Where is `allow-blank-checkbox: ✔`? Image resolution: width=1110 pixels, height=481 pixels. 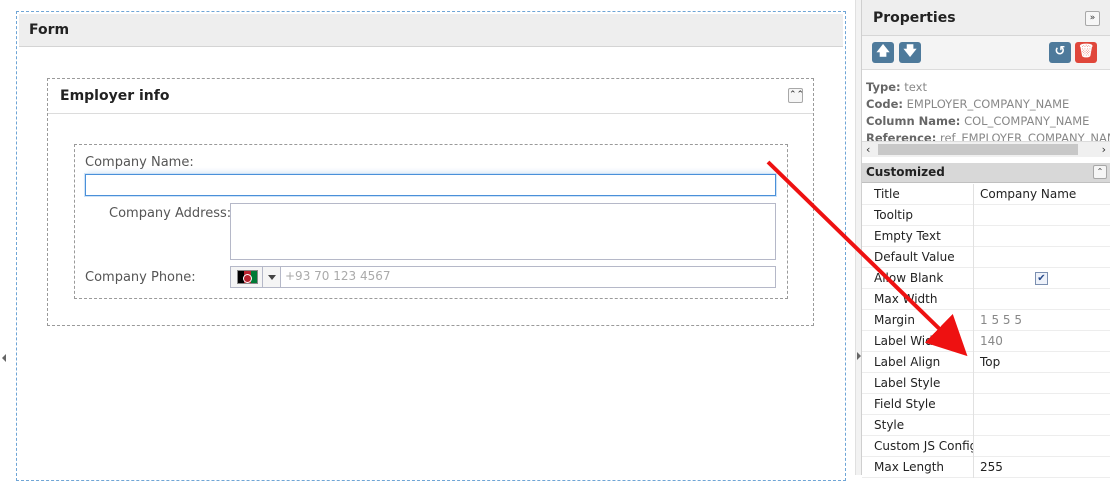 allow-blank-checkbox: ✔ is located at coordinates (1041, 278).